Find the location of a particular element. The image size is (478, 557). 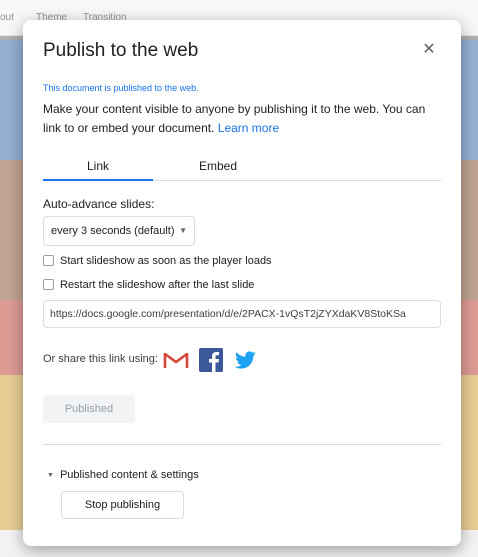

published-settings-label: Published content & settings is located at coordinates (129, 475).